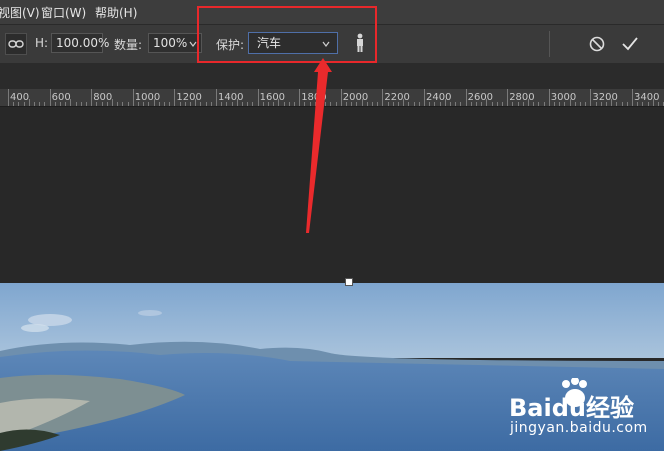  I want to click on menu-help: 帮助(H), so click(116, 12).